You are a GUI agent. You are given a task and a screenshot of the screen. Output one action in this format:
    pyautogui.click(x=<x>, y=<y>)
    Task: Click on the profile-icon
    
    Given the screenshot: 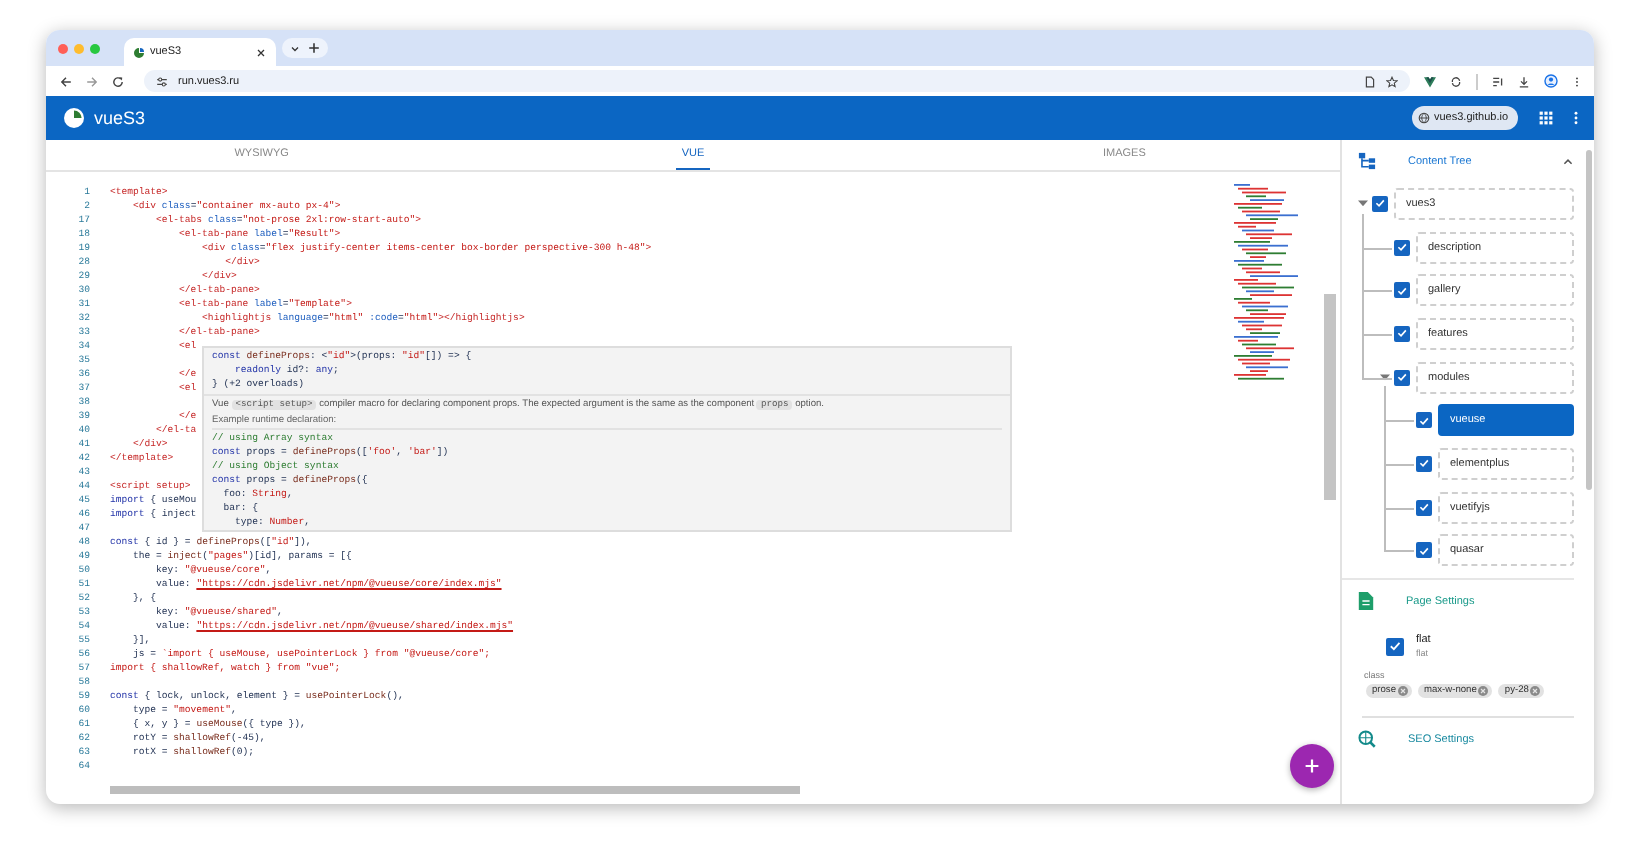 What is the action you would take?
    pyautogui.click(x=1551, y=81)
    